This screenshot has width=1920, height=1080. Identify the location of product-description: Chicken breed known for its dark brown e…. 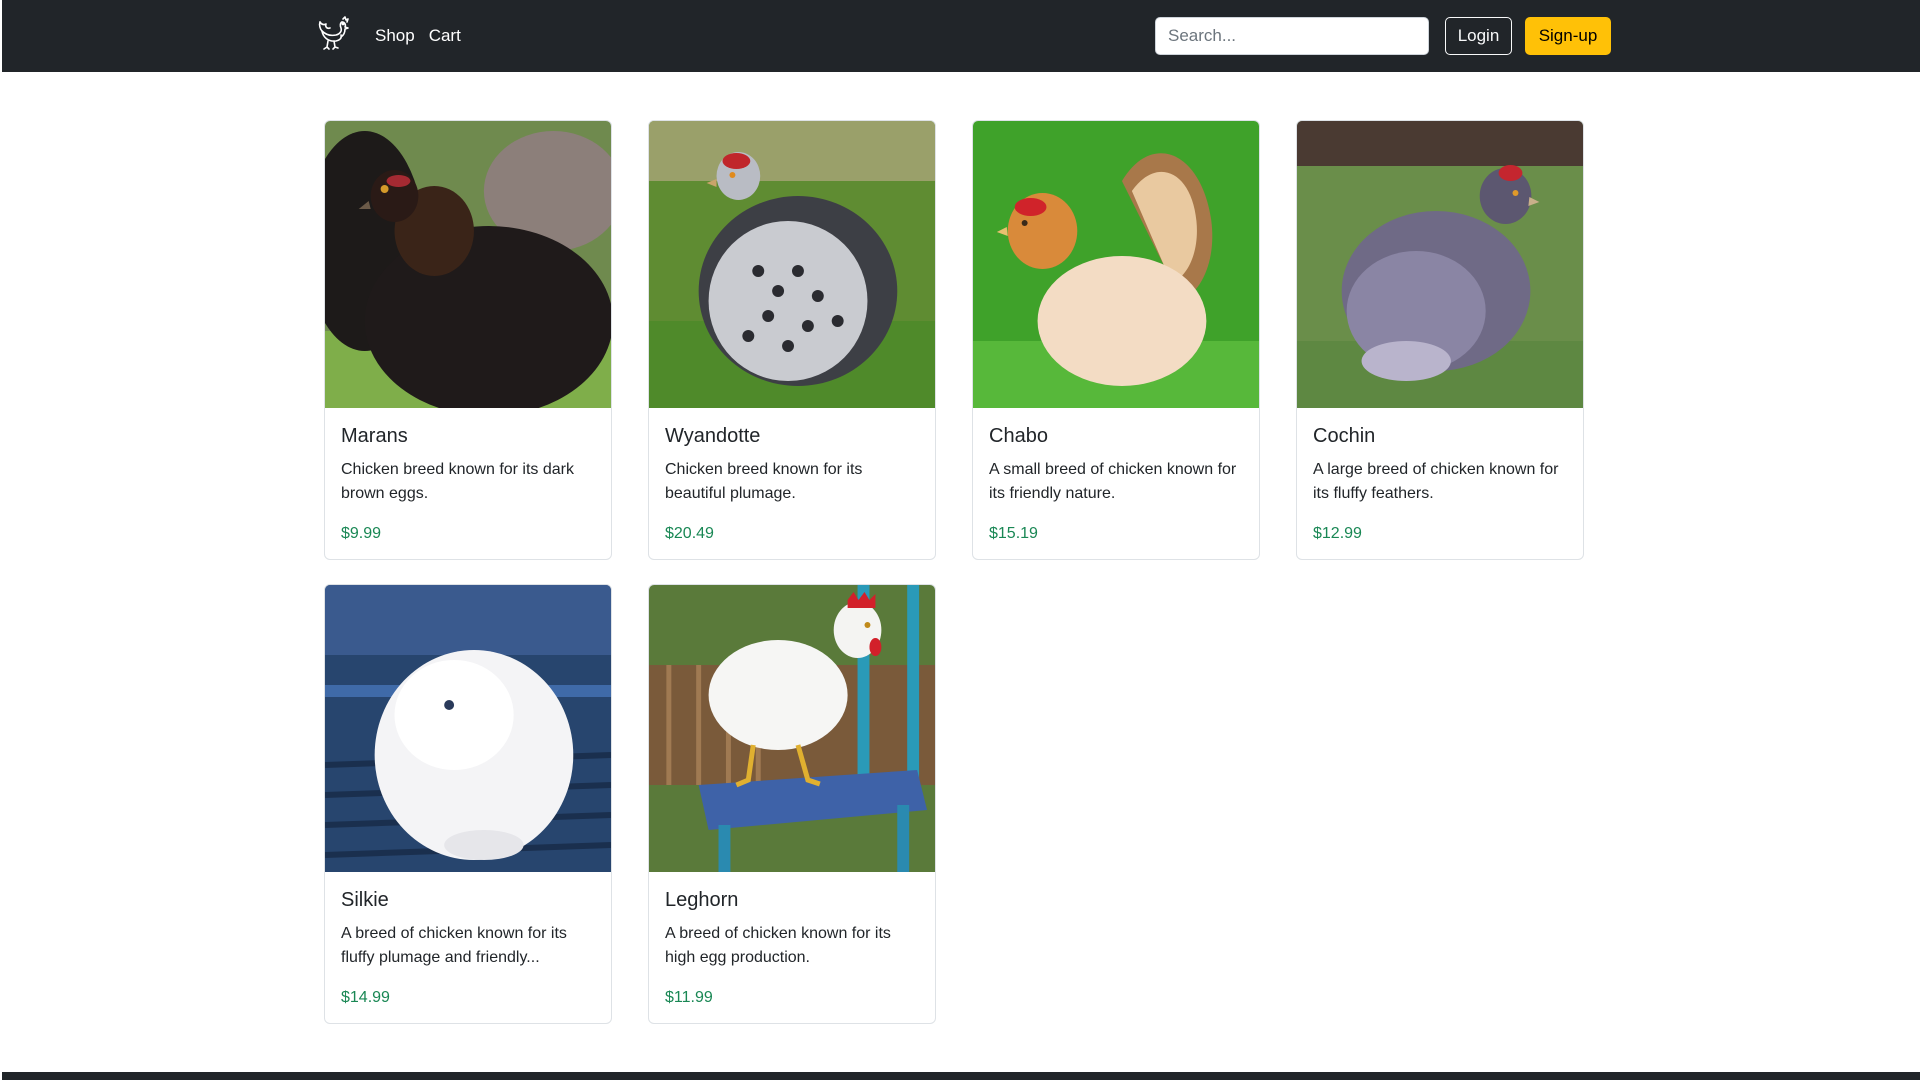
(457, 481).